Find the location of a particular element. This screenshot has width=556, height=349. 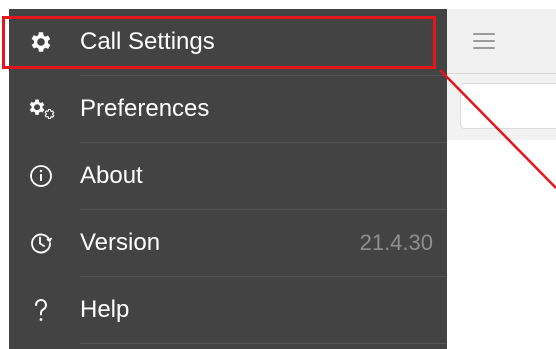

menu-item-label: About is located at coordinates (111, 175).